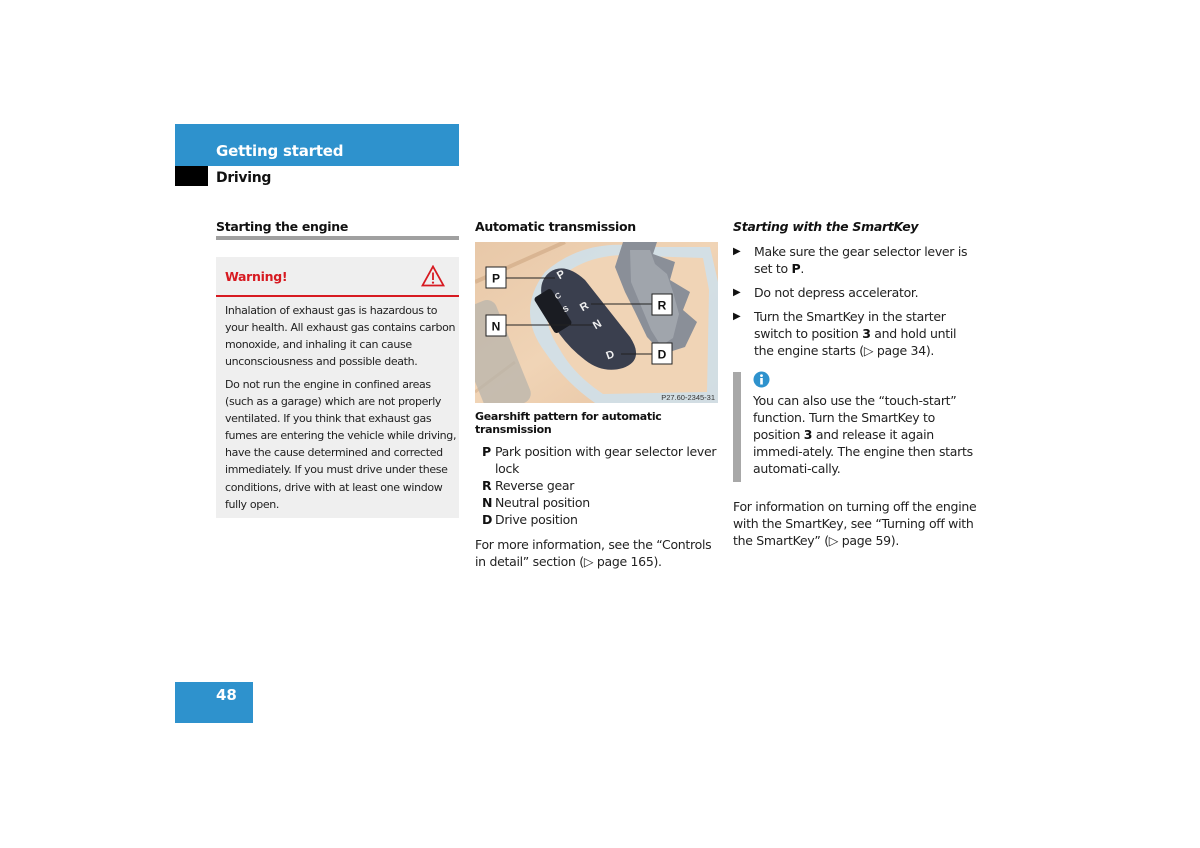 This screenshot has height=848, width=1200. Describe the element at coordinates (487, 519) in the screenshot. I see `legend-key: D` at that location.